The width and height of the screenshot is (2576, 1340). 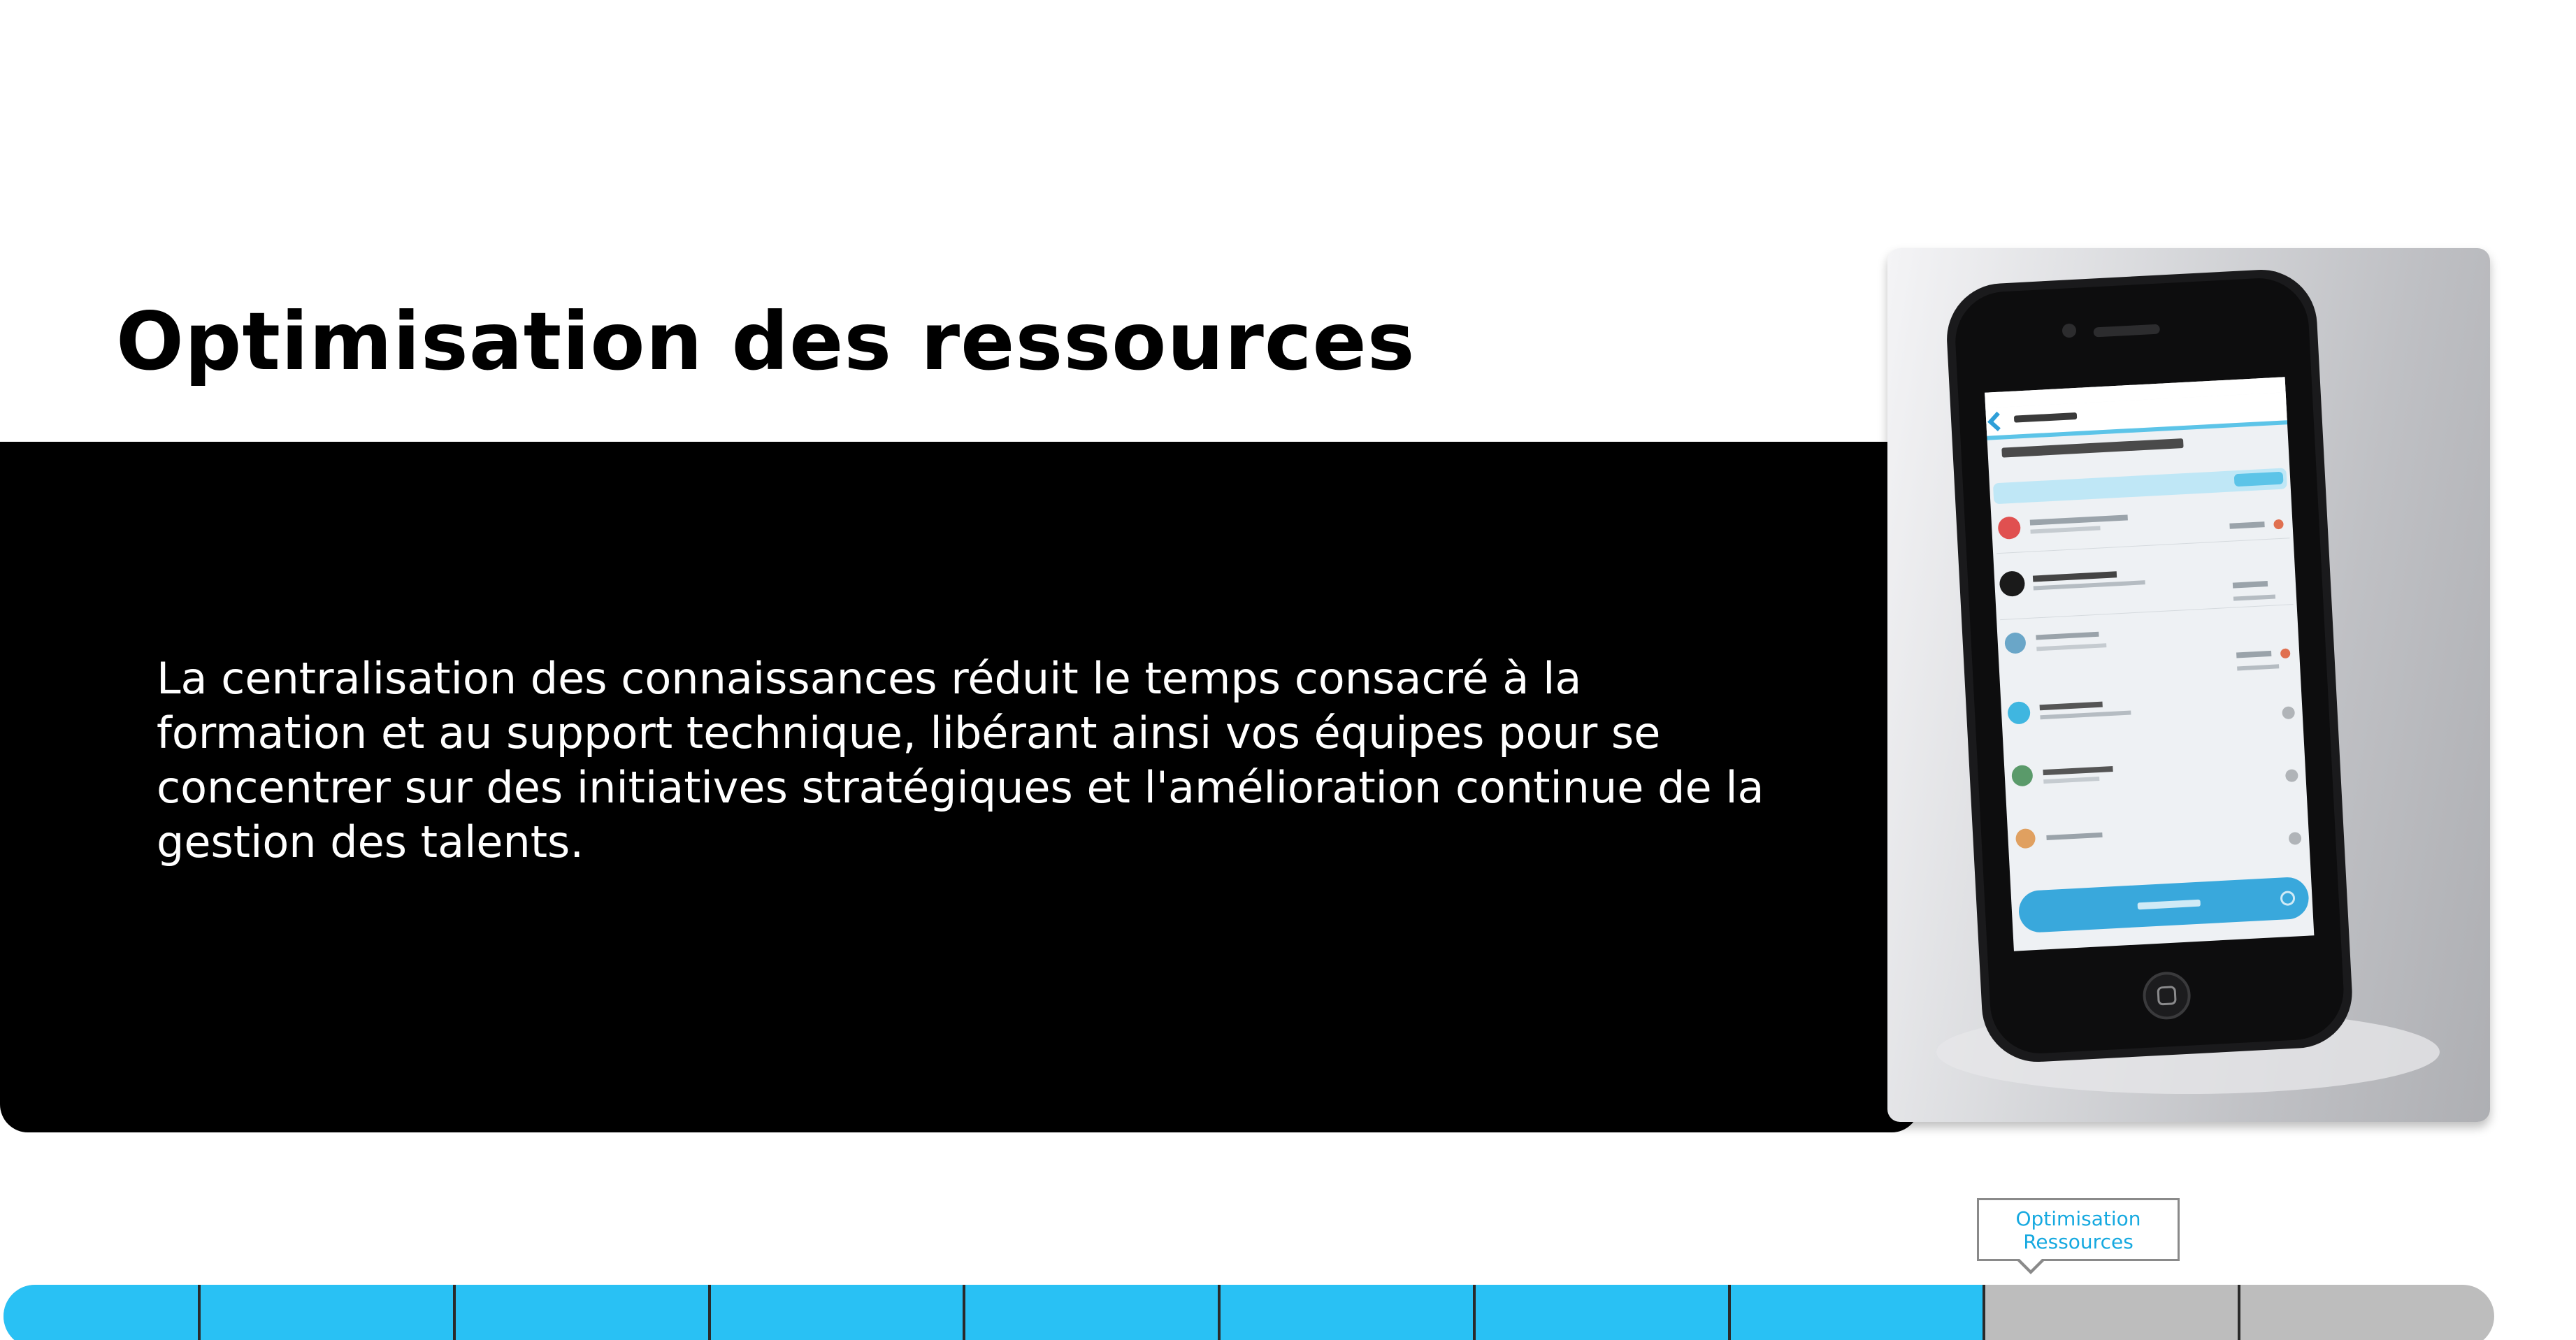 I want to click on smartphone-icon, so click(x=2188, y=681).